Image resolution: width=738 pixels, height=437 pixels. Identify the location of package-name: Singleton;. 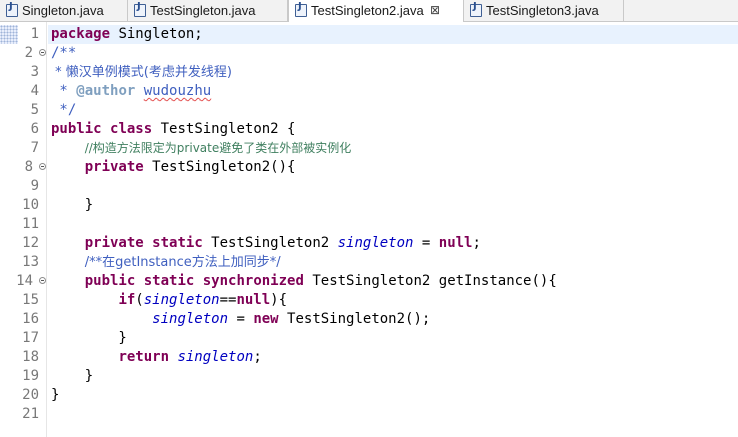
(156, 34).